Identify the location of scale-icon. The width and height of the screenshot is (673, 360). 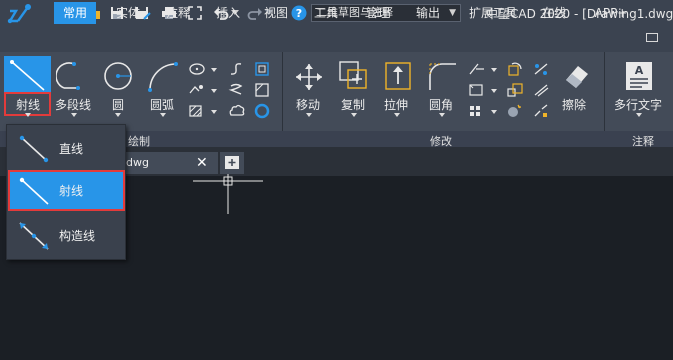
(515, 90).